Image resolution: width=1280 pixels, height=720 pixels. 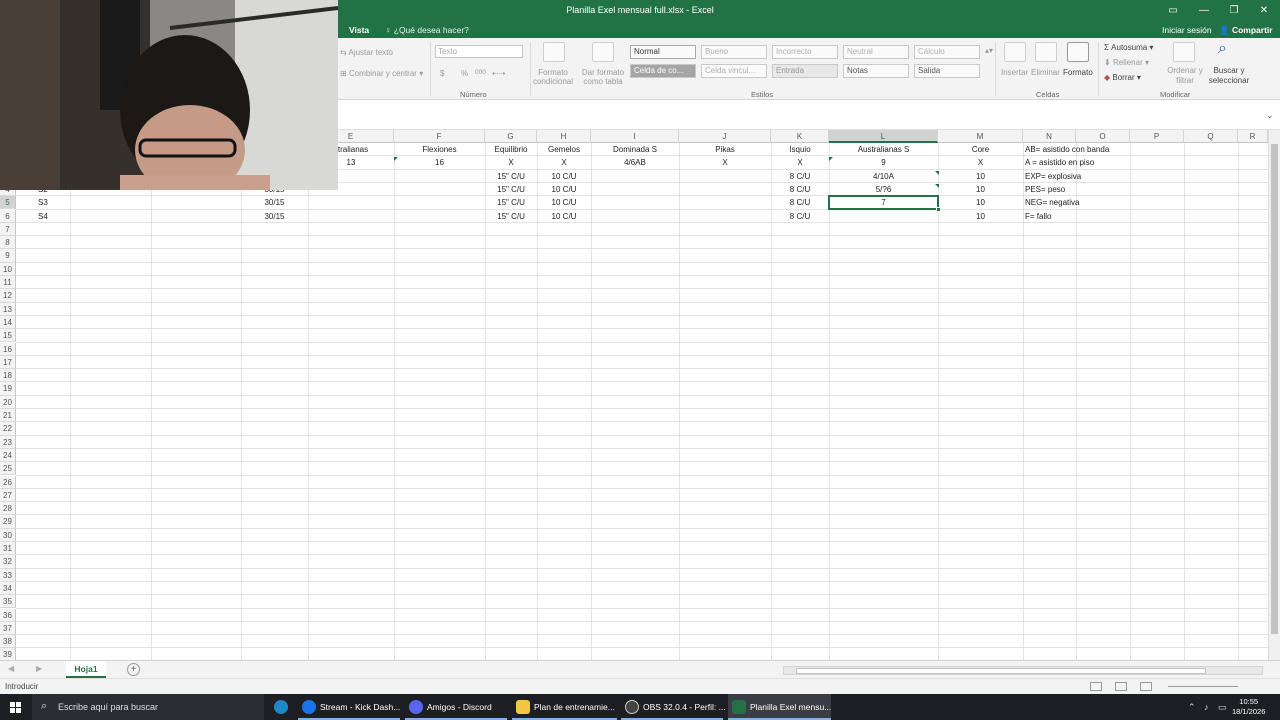 What do you see at coordinates (8, 482) in the screenshot?
I see `row-header: 26` at bounding box center [8, 482].